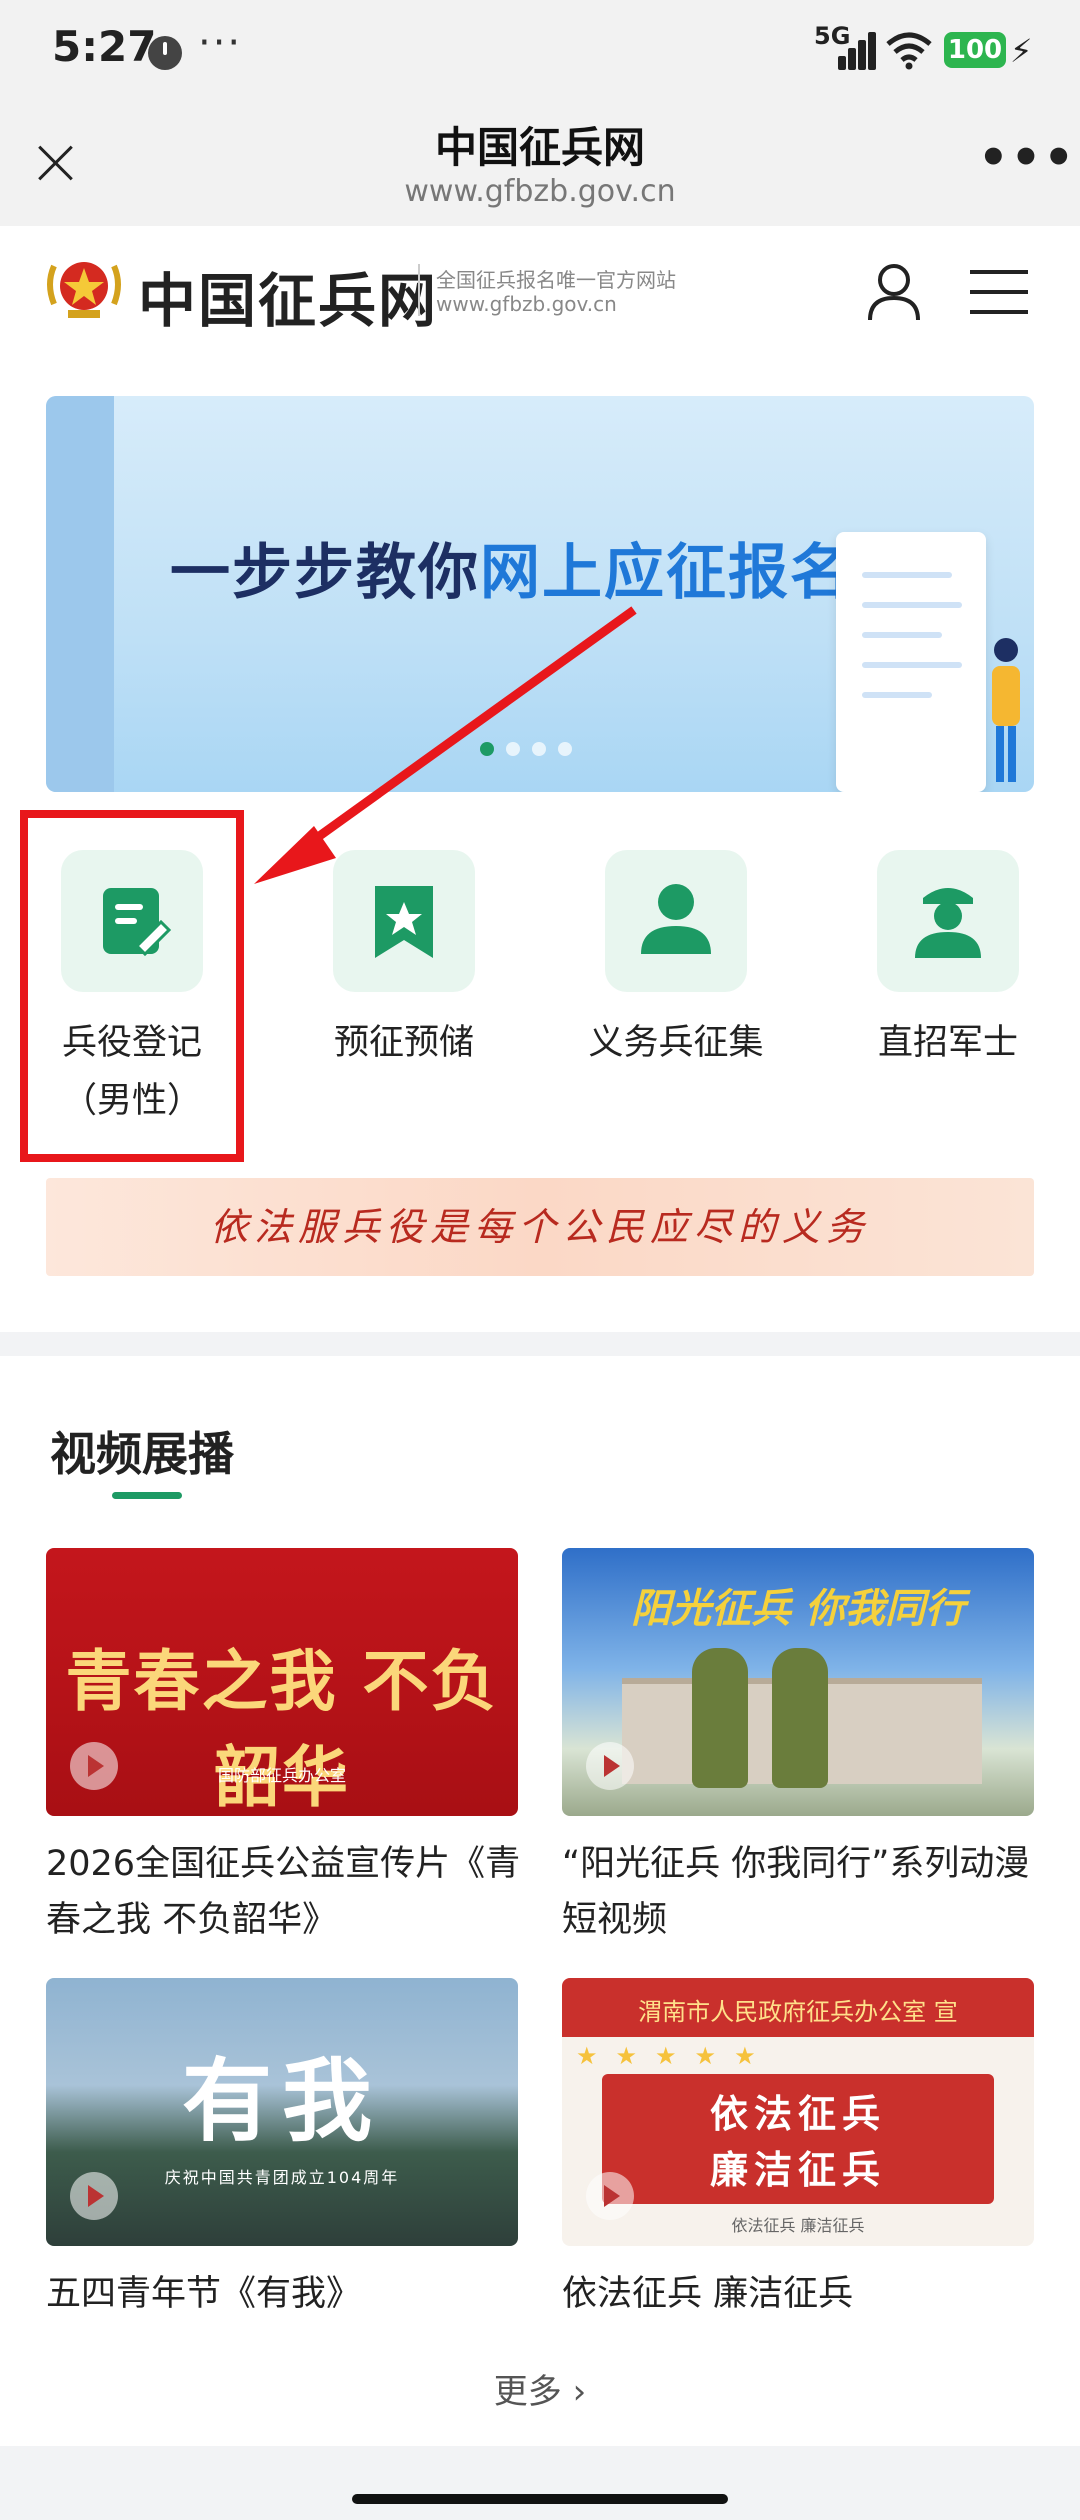 The width and height of the screenshot is (1080, 2520). Describe the element at coordinates (104, 46) in the screenshot. I see `status-time: 5:27` at that location.